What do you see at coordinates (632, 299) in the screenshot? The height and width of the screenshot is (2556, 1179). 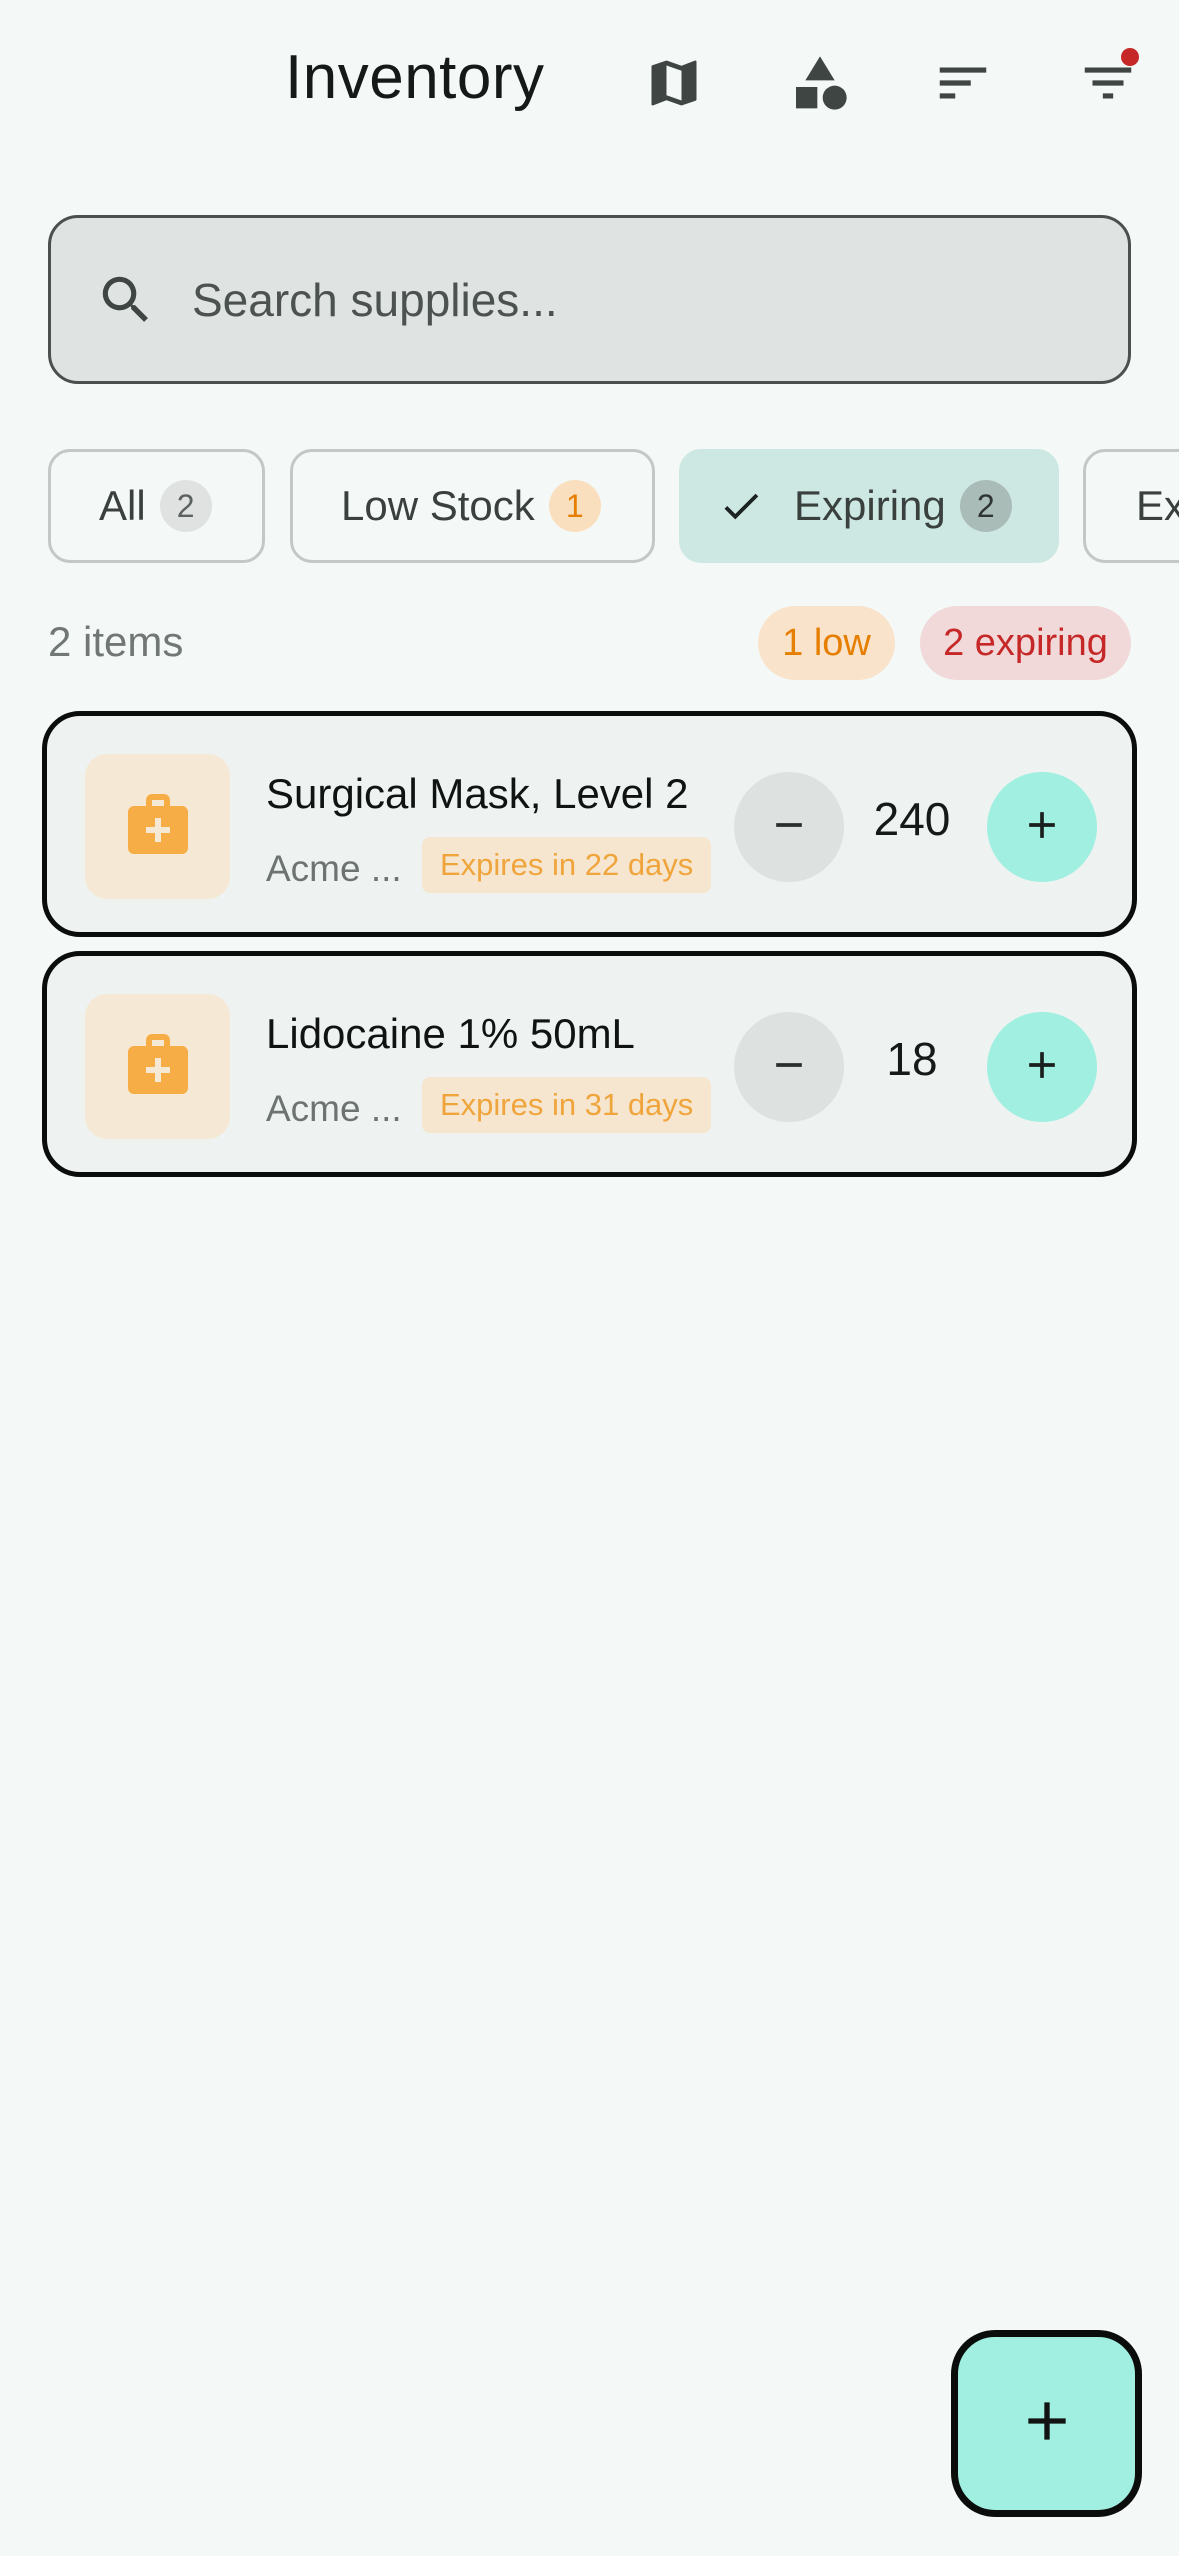 I see `search-input` at bounding box center [632, 299].